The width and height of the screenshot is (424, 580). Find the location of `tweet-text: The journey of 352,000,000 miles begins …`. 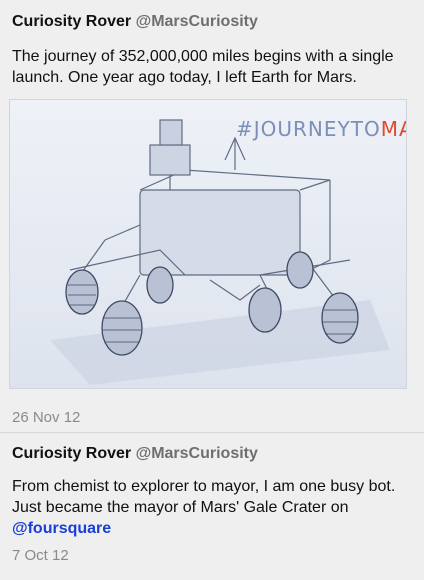

tweet-text: The journey of 352,000,000 miles begins … is located at coordinates (203, 67).